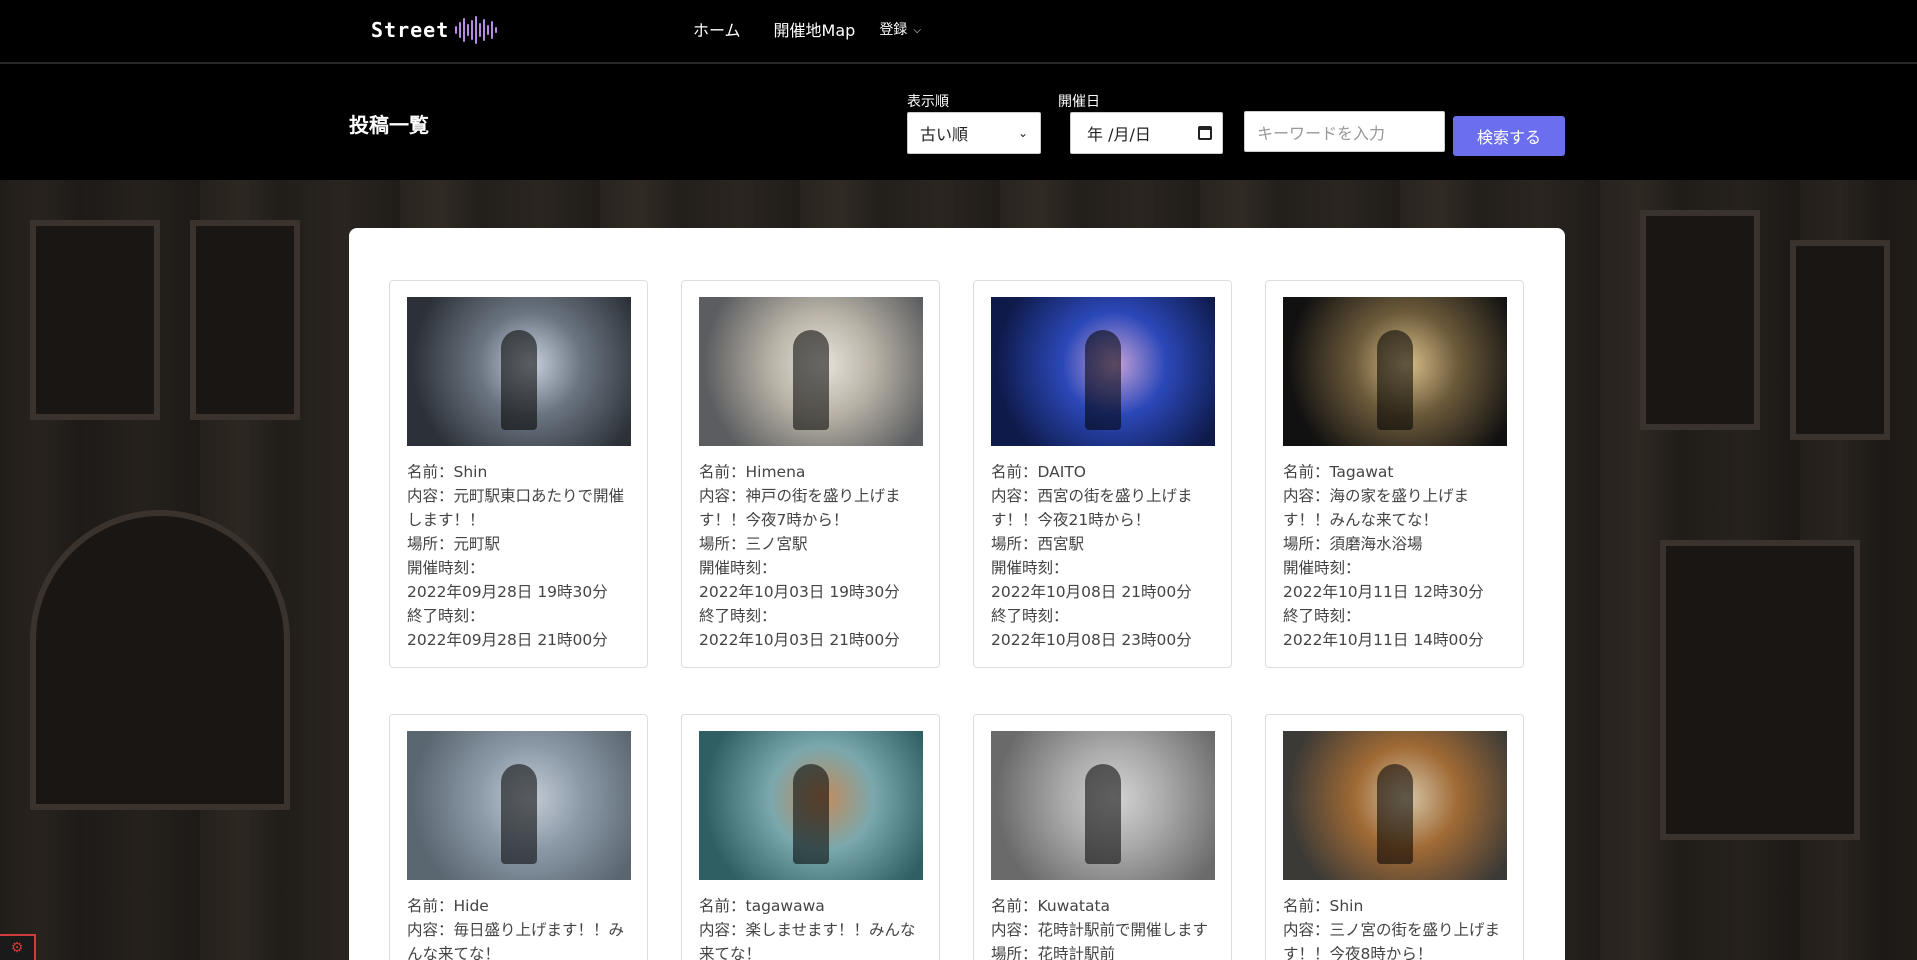 The image size is (1917, 960). I want to click on post-content: 内容：元町駅東口あたりで開催します！！, so click(516, 508).